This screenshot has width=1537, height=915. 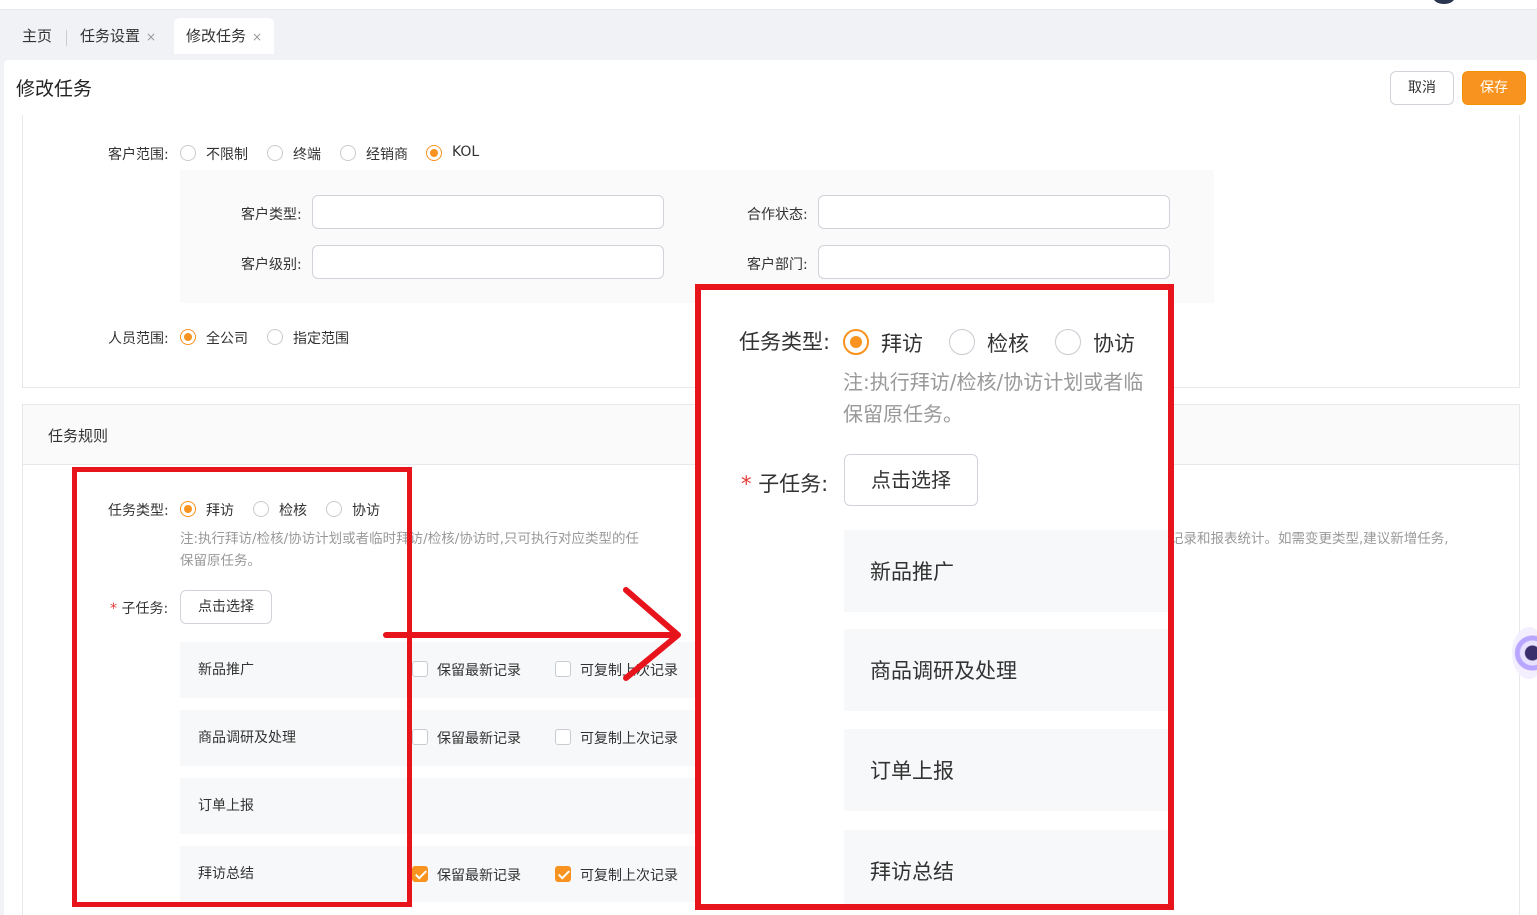 What do you see at coordinates (1006, 770) in the screenshot?
I see `zoom-subtask-row: 订单上报` at bounding box center [1006, 770].